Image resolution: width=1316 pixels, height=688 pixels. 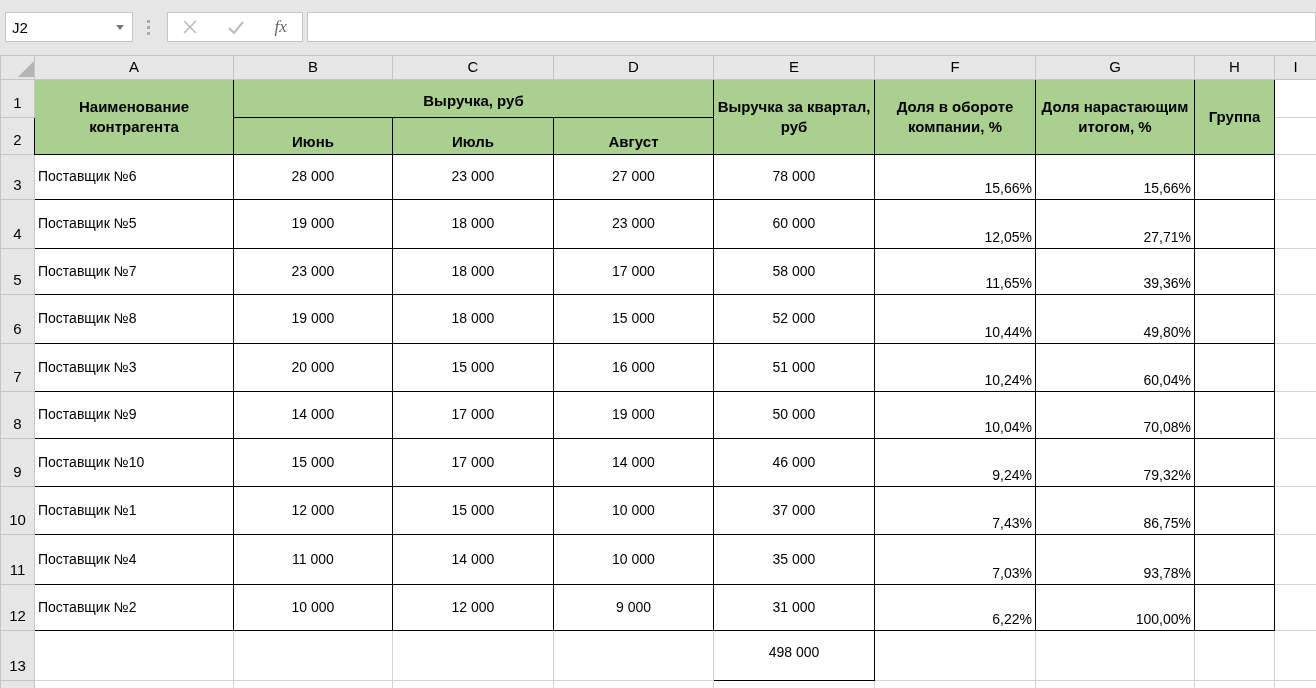 I want to click on table-cell: 28 000, so click(x=313, y=176).